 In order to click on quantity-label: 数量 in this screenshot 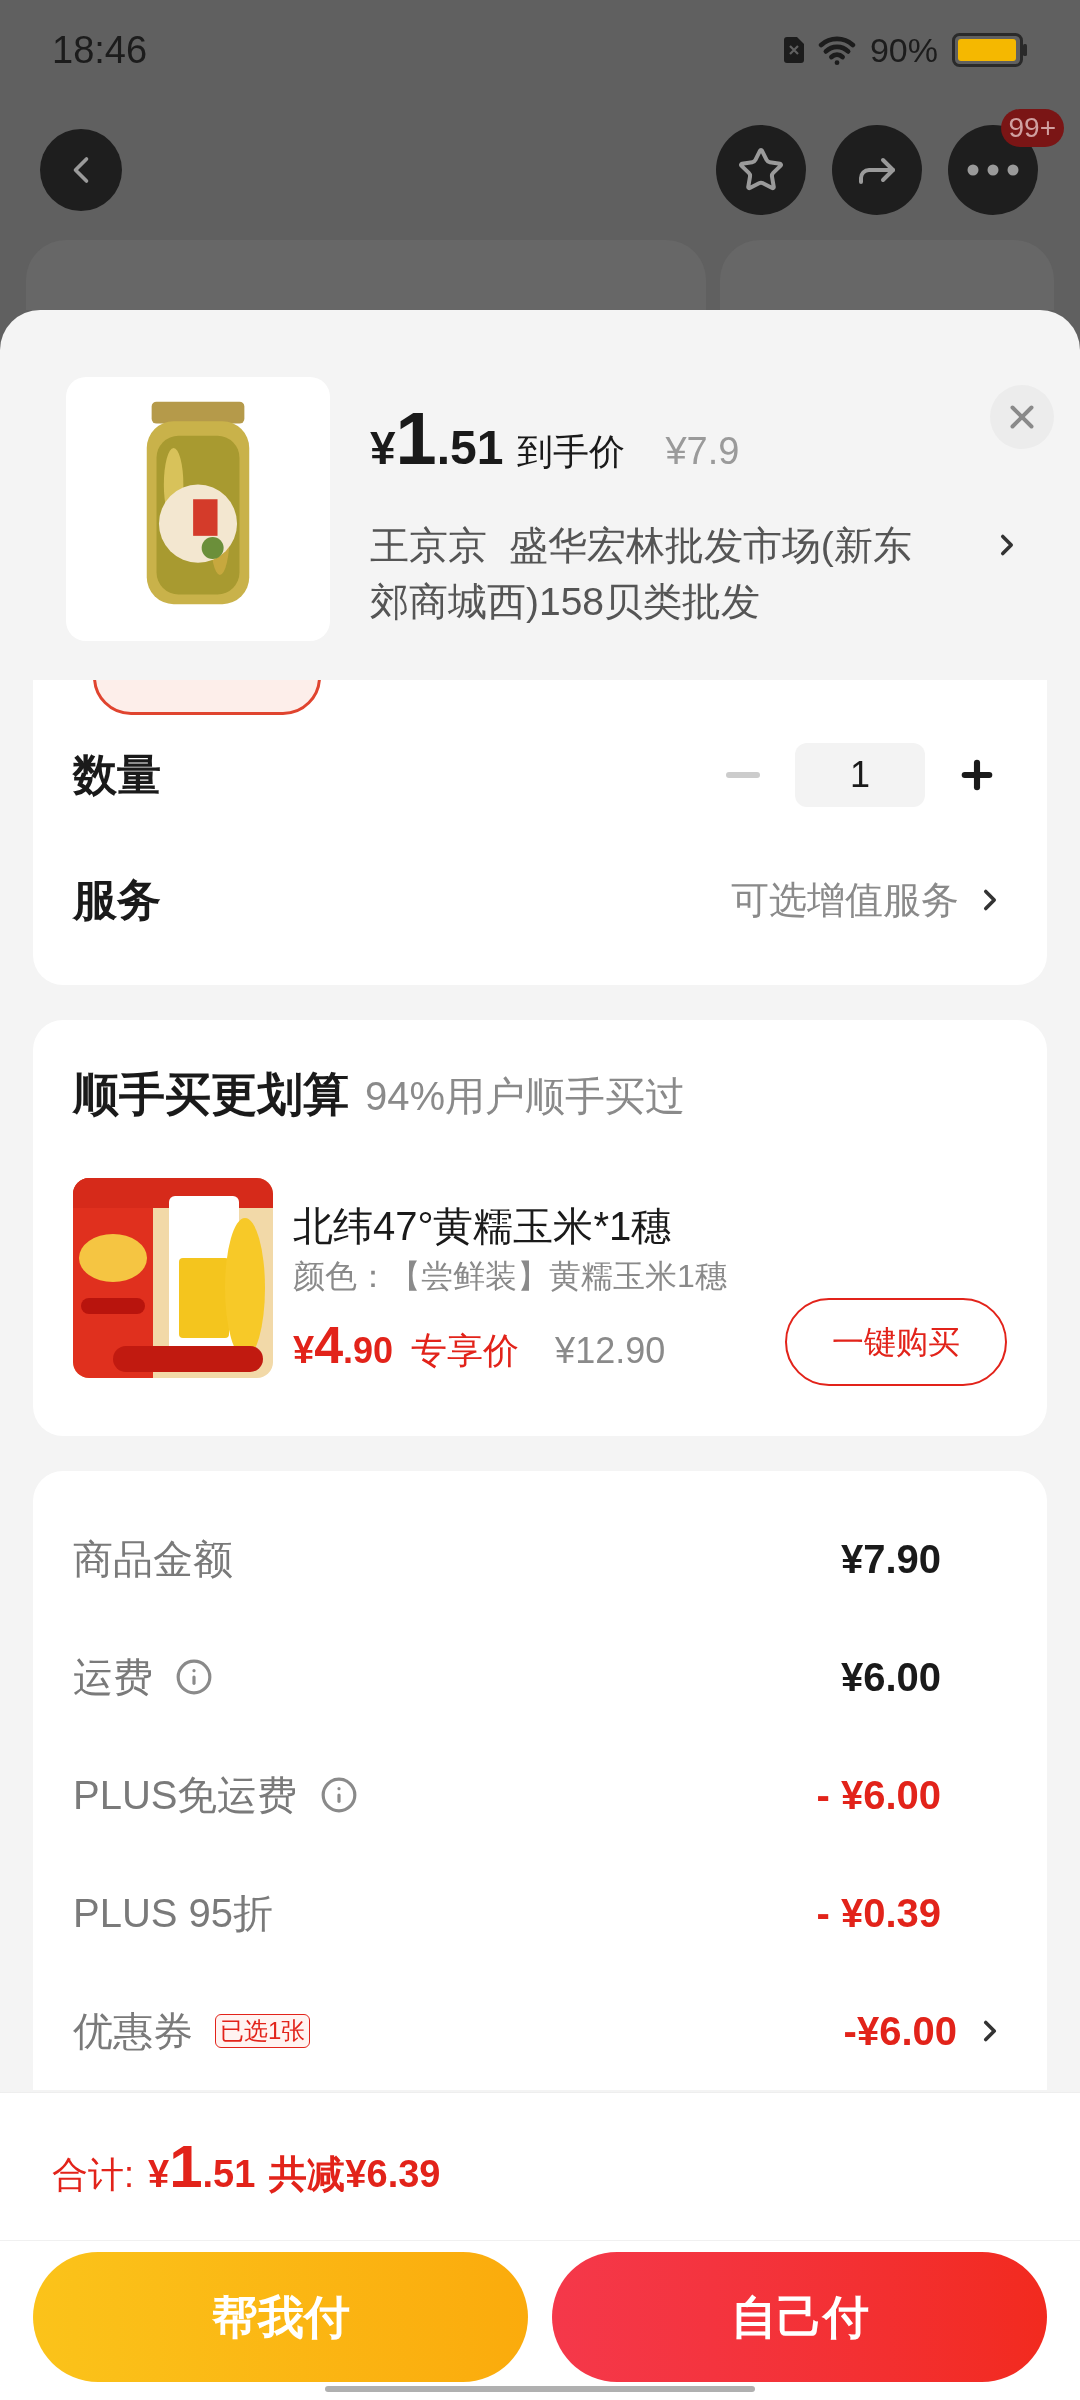, I will do `click(117, 775)`.